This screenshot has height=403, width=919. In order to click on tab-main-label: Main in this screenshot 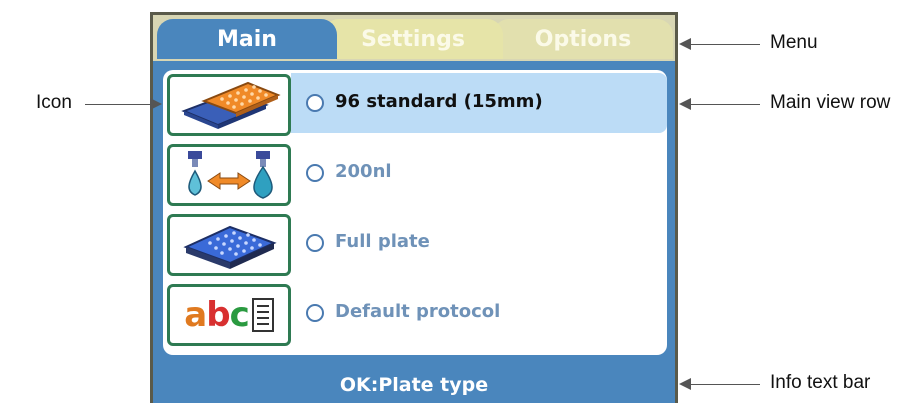, I will do `click(247, 39)`.